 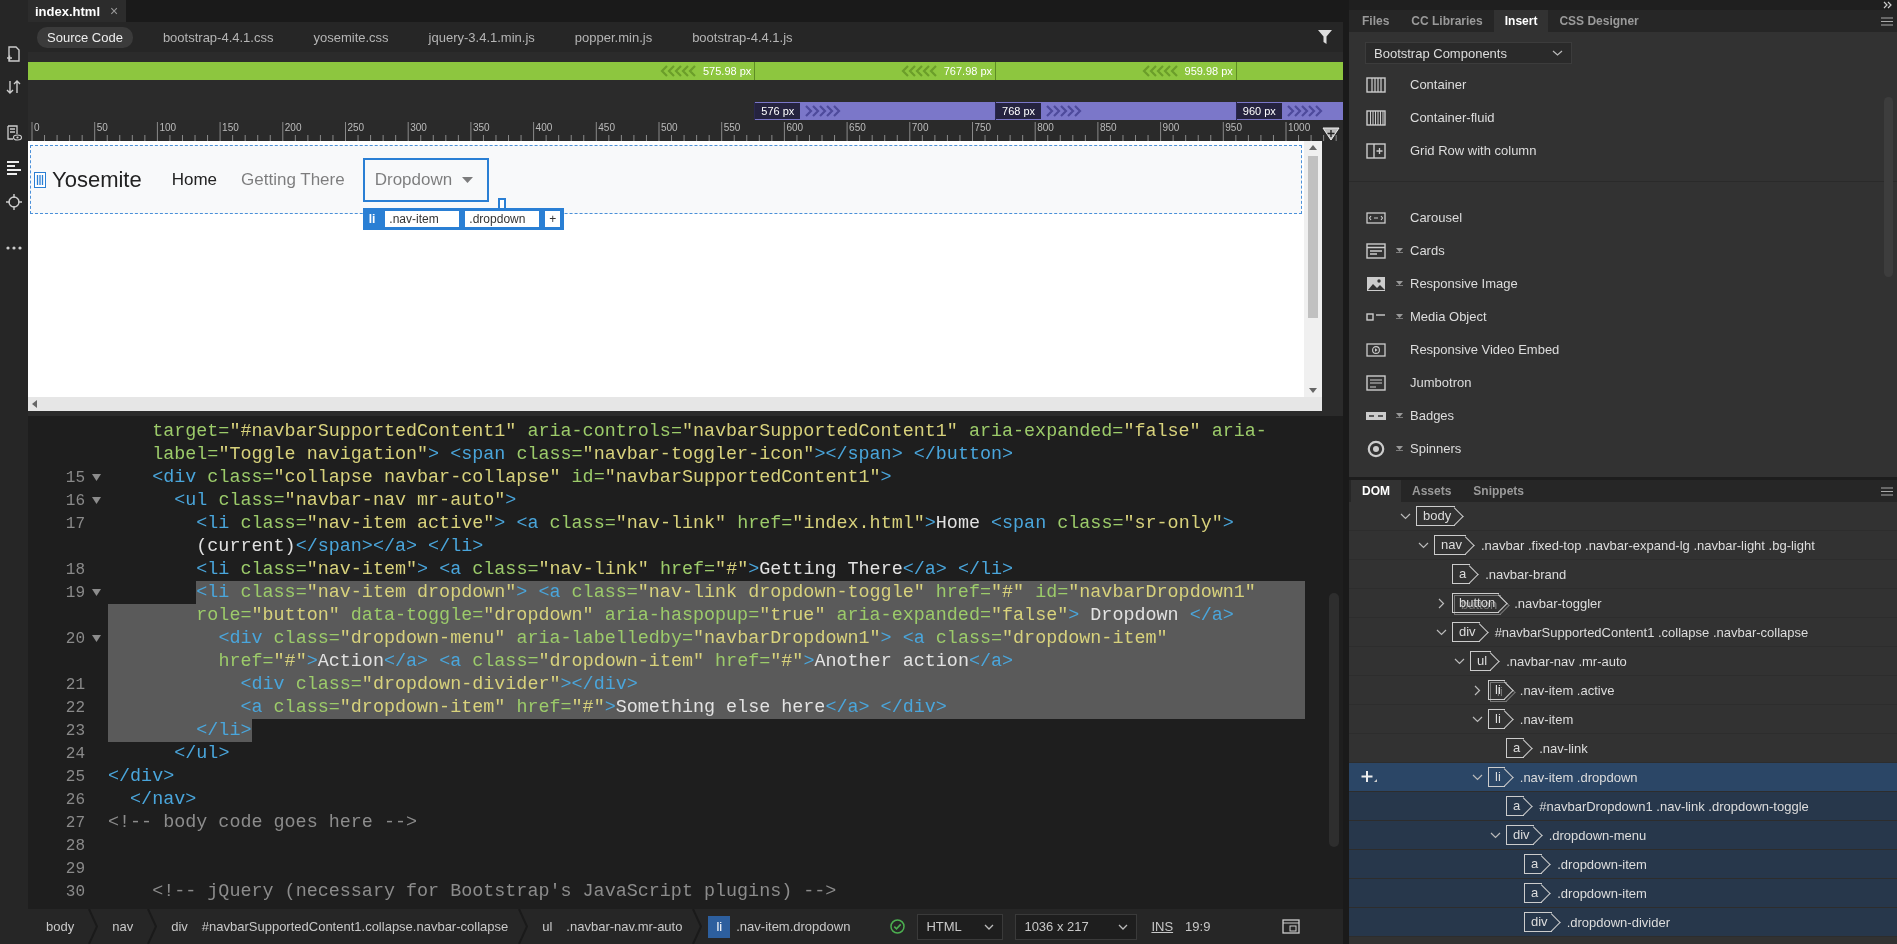 I want to click on dom-node: div .dropdown-menu, so click(x=1623, y=835).